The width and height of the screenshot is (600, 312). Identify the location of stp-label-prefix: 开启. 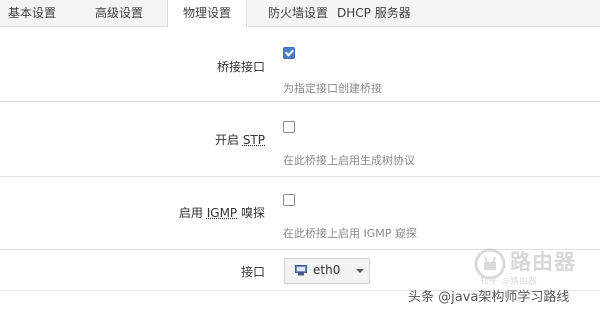
(228, 140).